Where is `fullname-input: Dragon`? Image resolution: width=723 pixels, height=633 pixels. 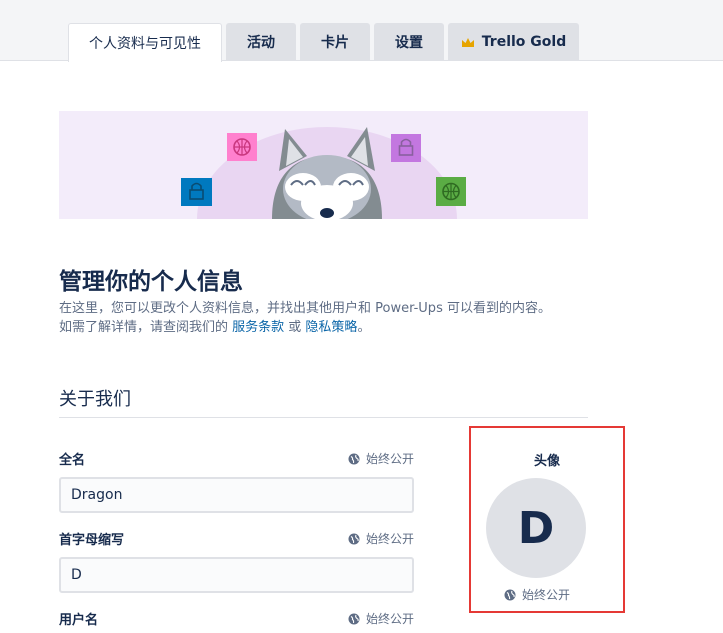
fullname-input: Dragon is located at coordinates (236, 495).